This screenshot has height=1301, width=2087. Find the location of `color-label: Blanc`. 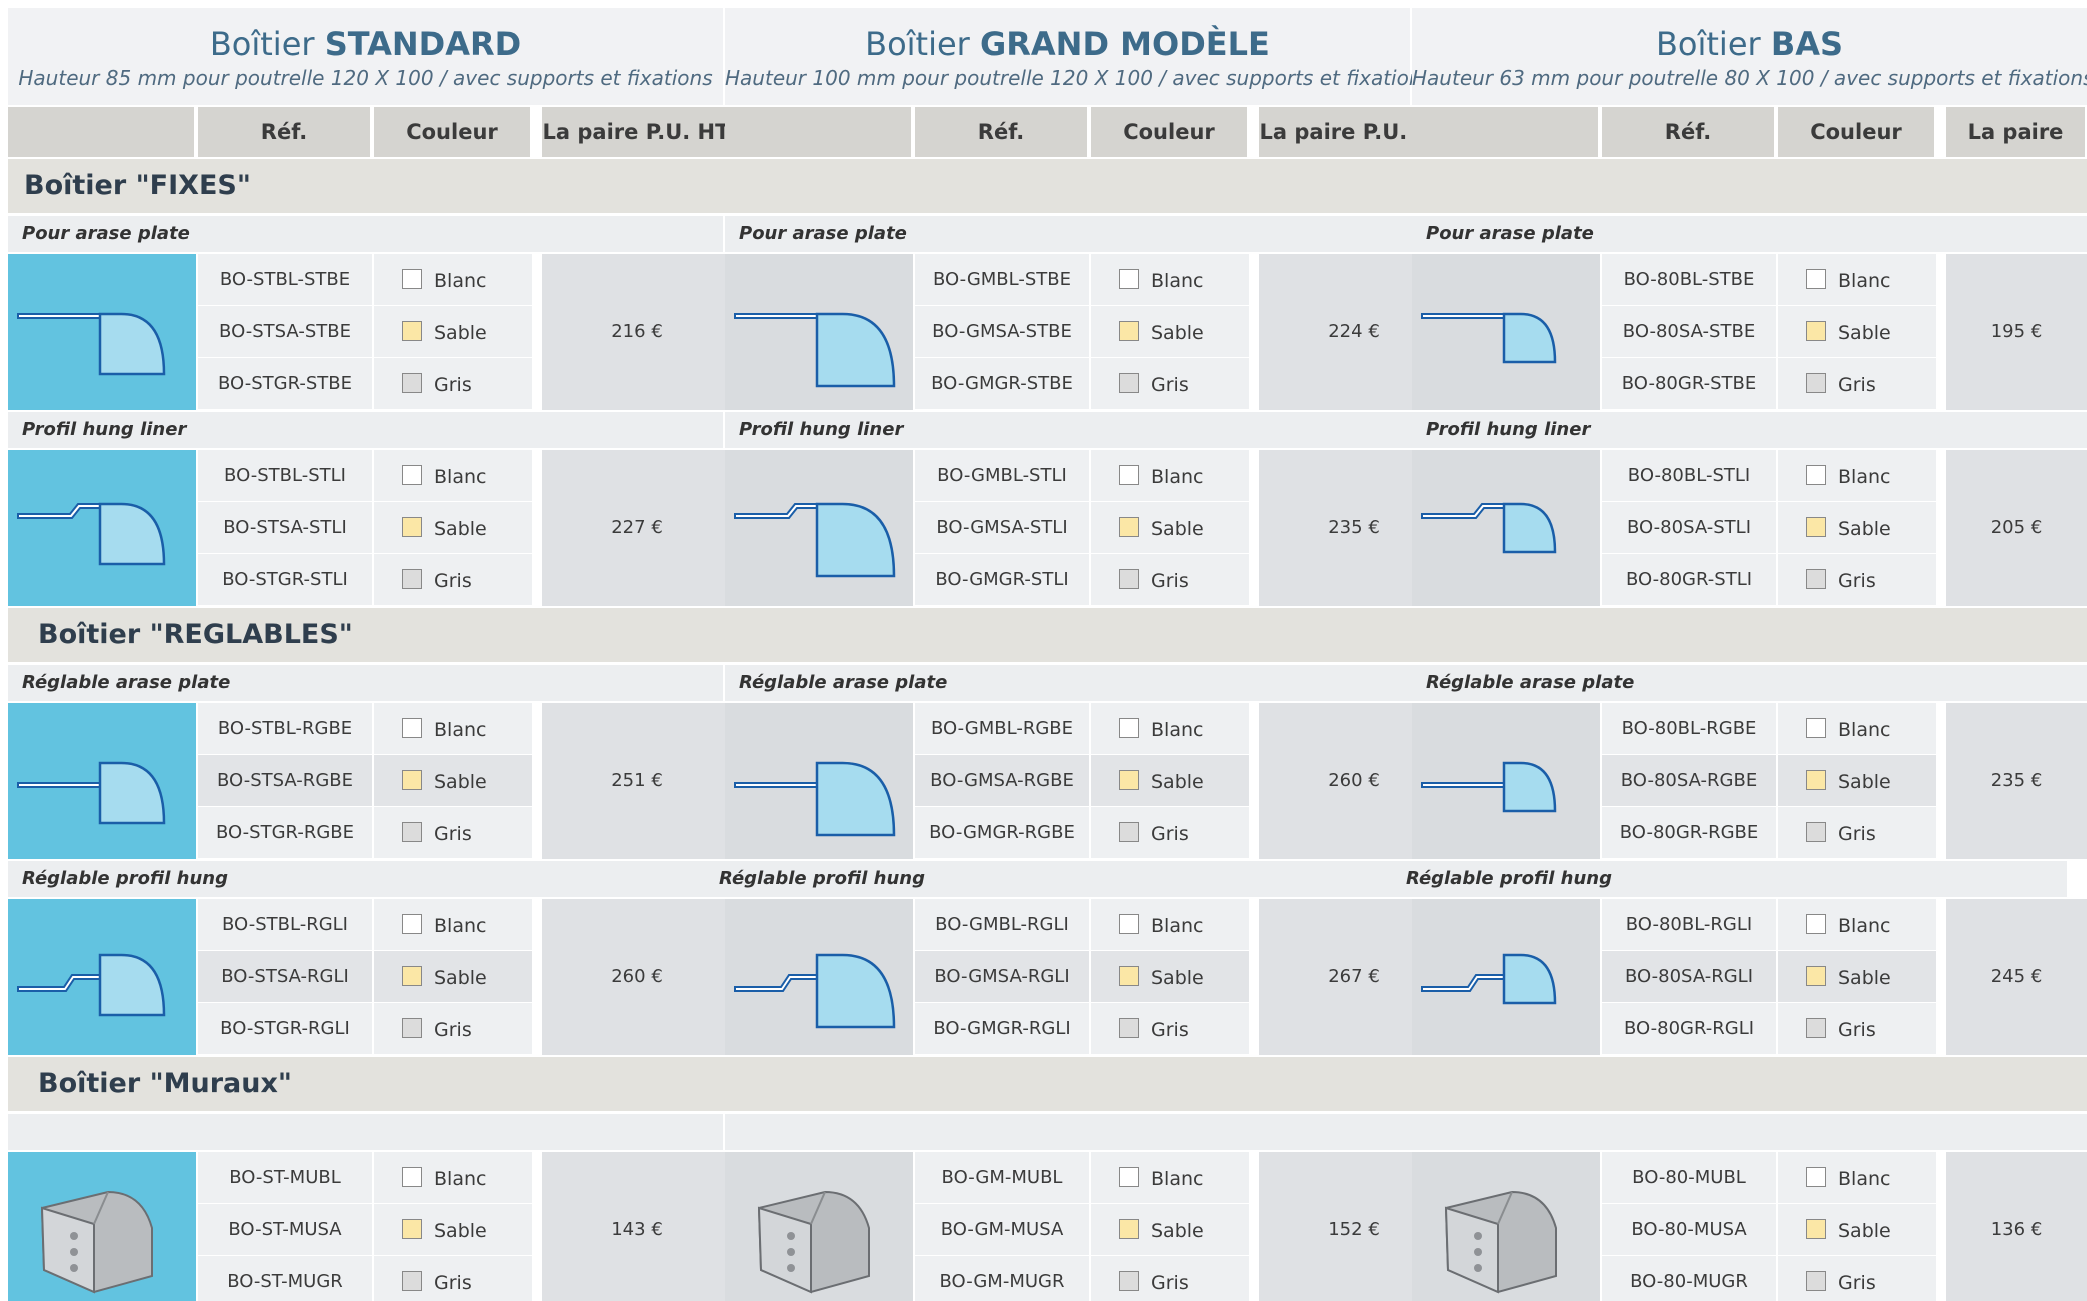

color-label: Blanc is located at coordinates (460, 281).